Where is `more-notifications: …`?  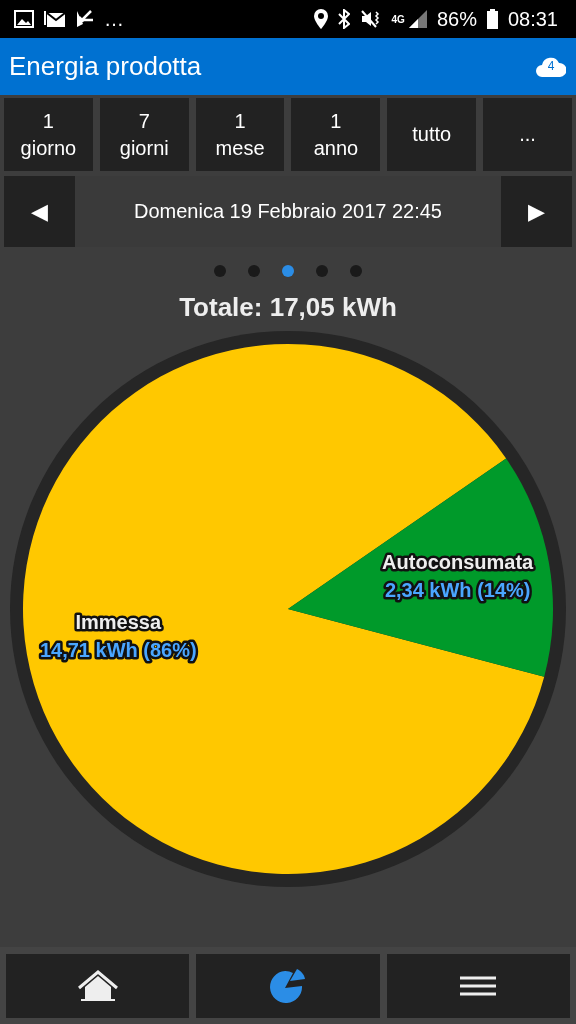
more-notifications: … is located at coordinates (114, 19).